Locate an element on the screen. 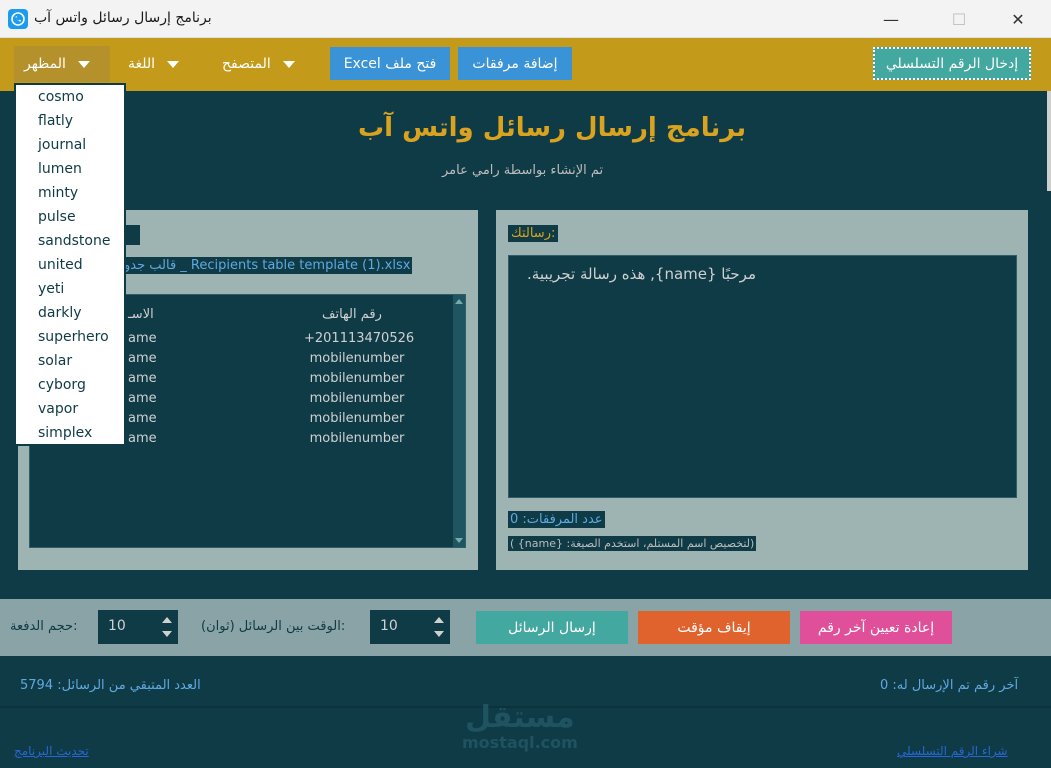  pause-button: إيقاف مؤقت is located at coordinates (714, 627).